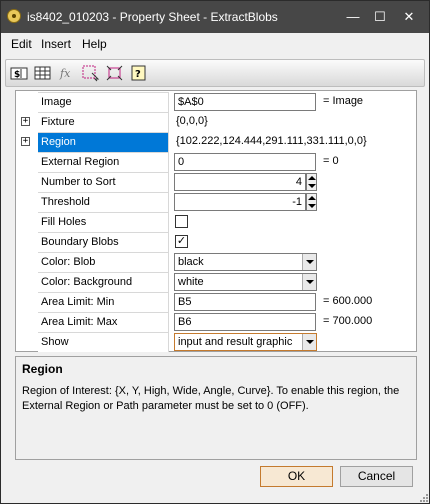  I want to click on property-row-area-limit-max: Area Limit: Max B6 = 700.000, so click(216, 322).